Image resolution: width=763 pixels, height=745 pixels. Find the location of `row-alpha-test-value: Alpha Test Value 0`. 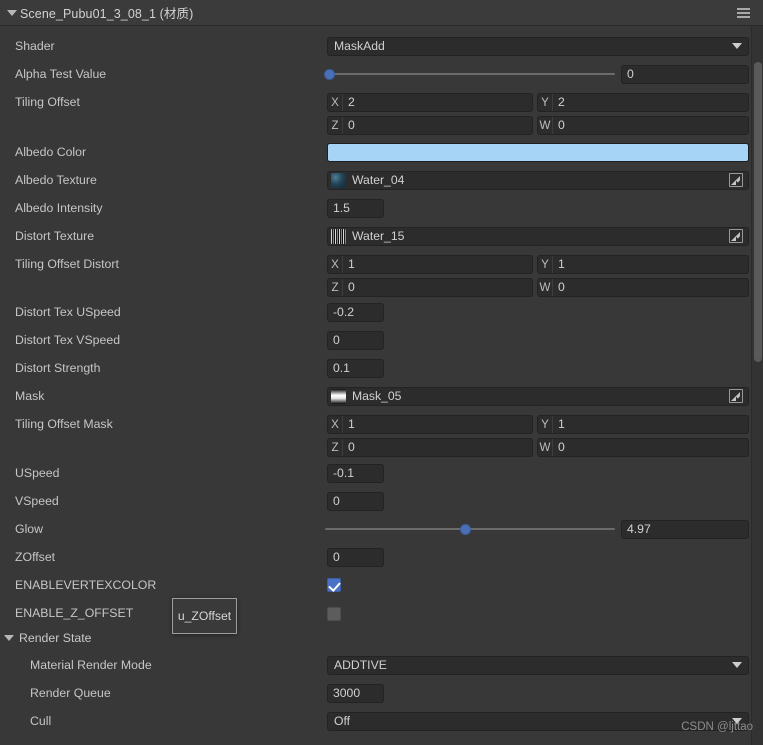

row-alpha-test-value: Alpha Test Value 0 is located at coordinates (375, 74).